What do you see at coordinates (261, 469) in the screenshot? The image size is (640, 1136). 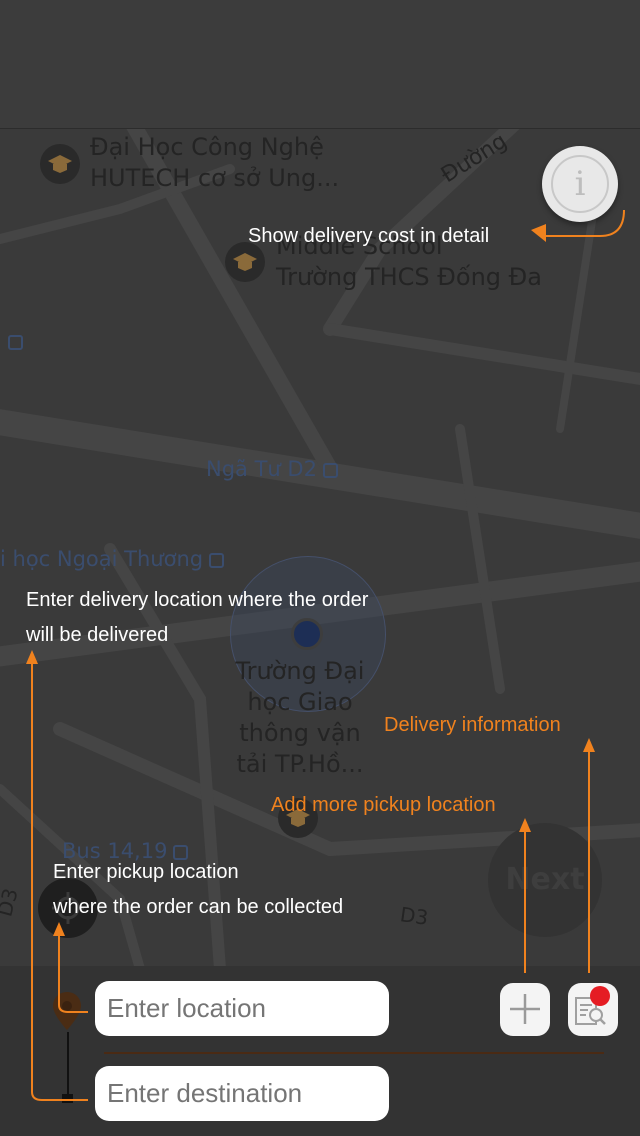 I see `nga-tu-text: Ngã Tư D2` at bounding box center [261, 469].